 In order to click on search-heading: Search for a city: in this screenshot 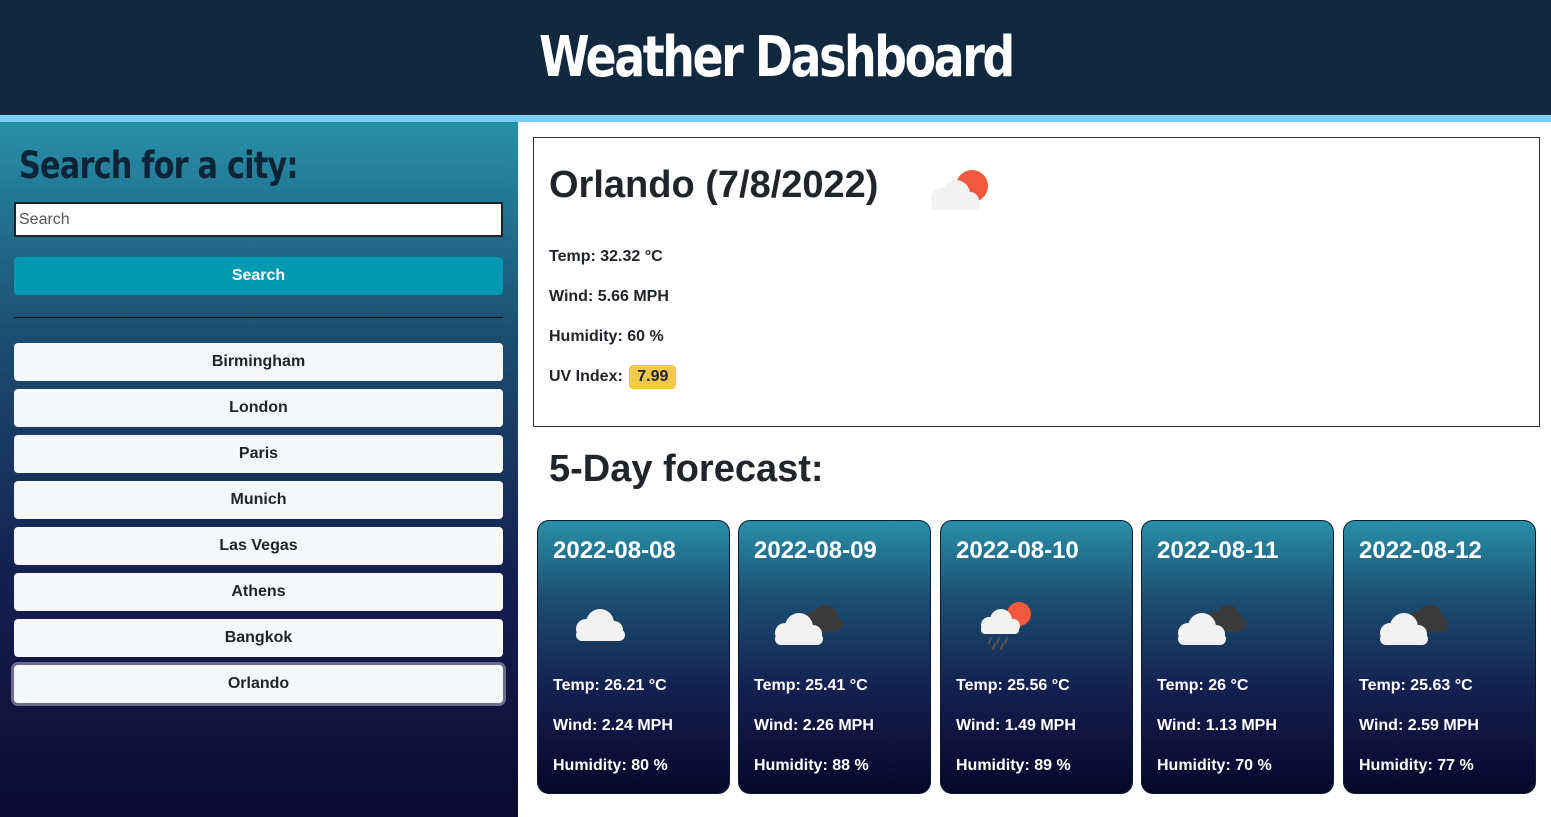, I will do `click(158, 165)`.